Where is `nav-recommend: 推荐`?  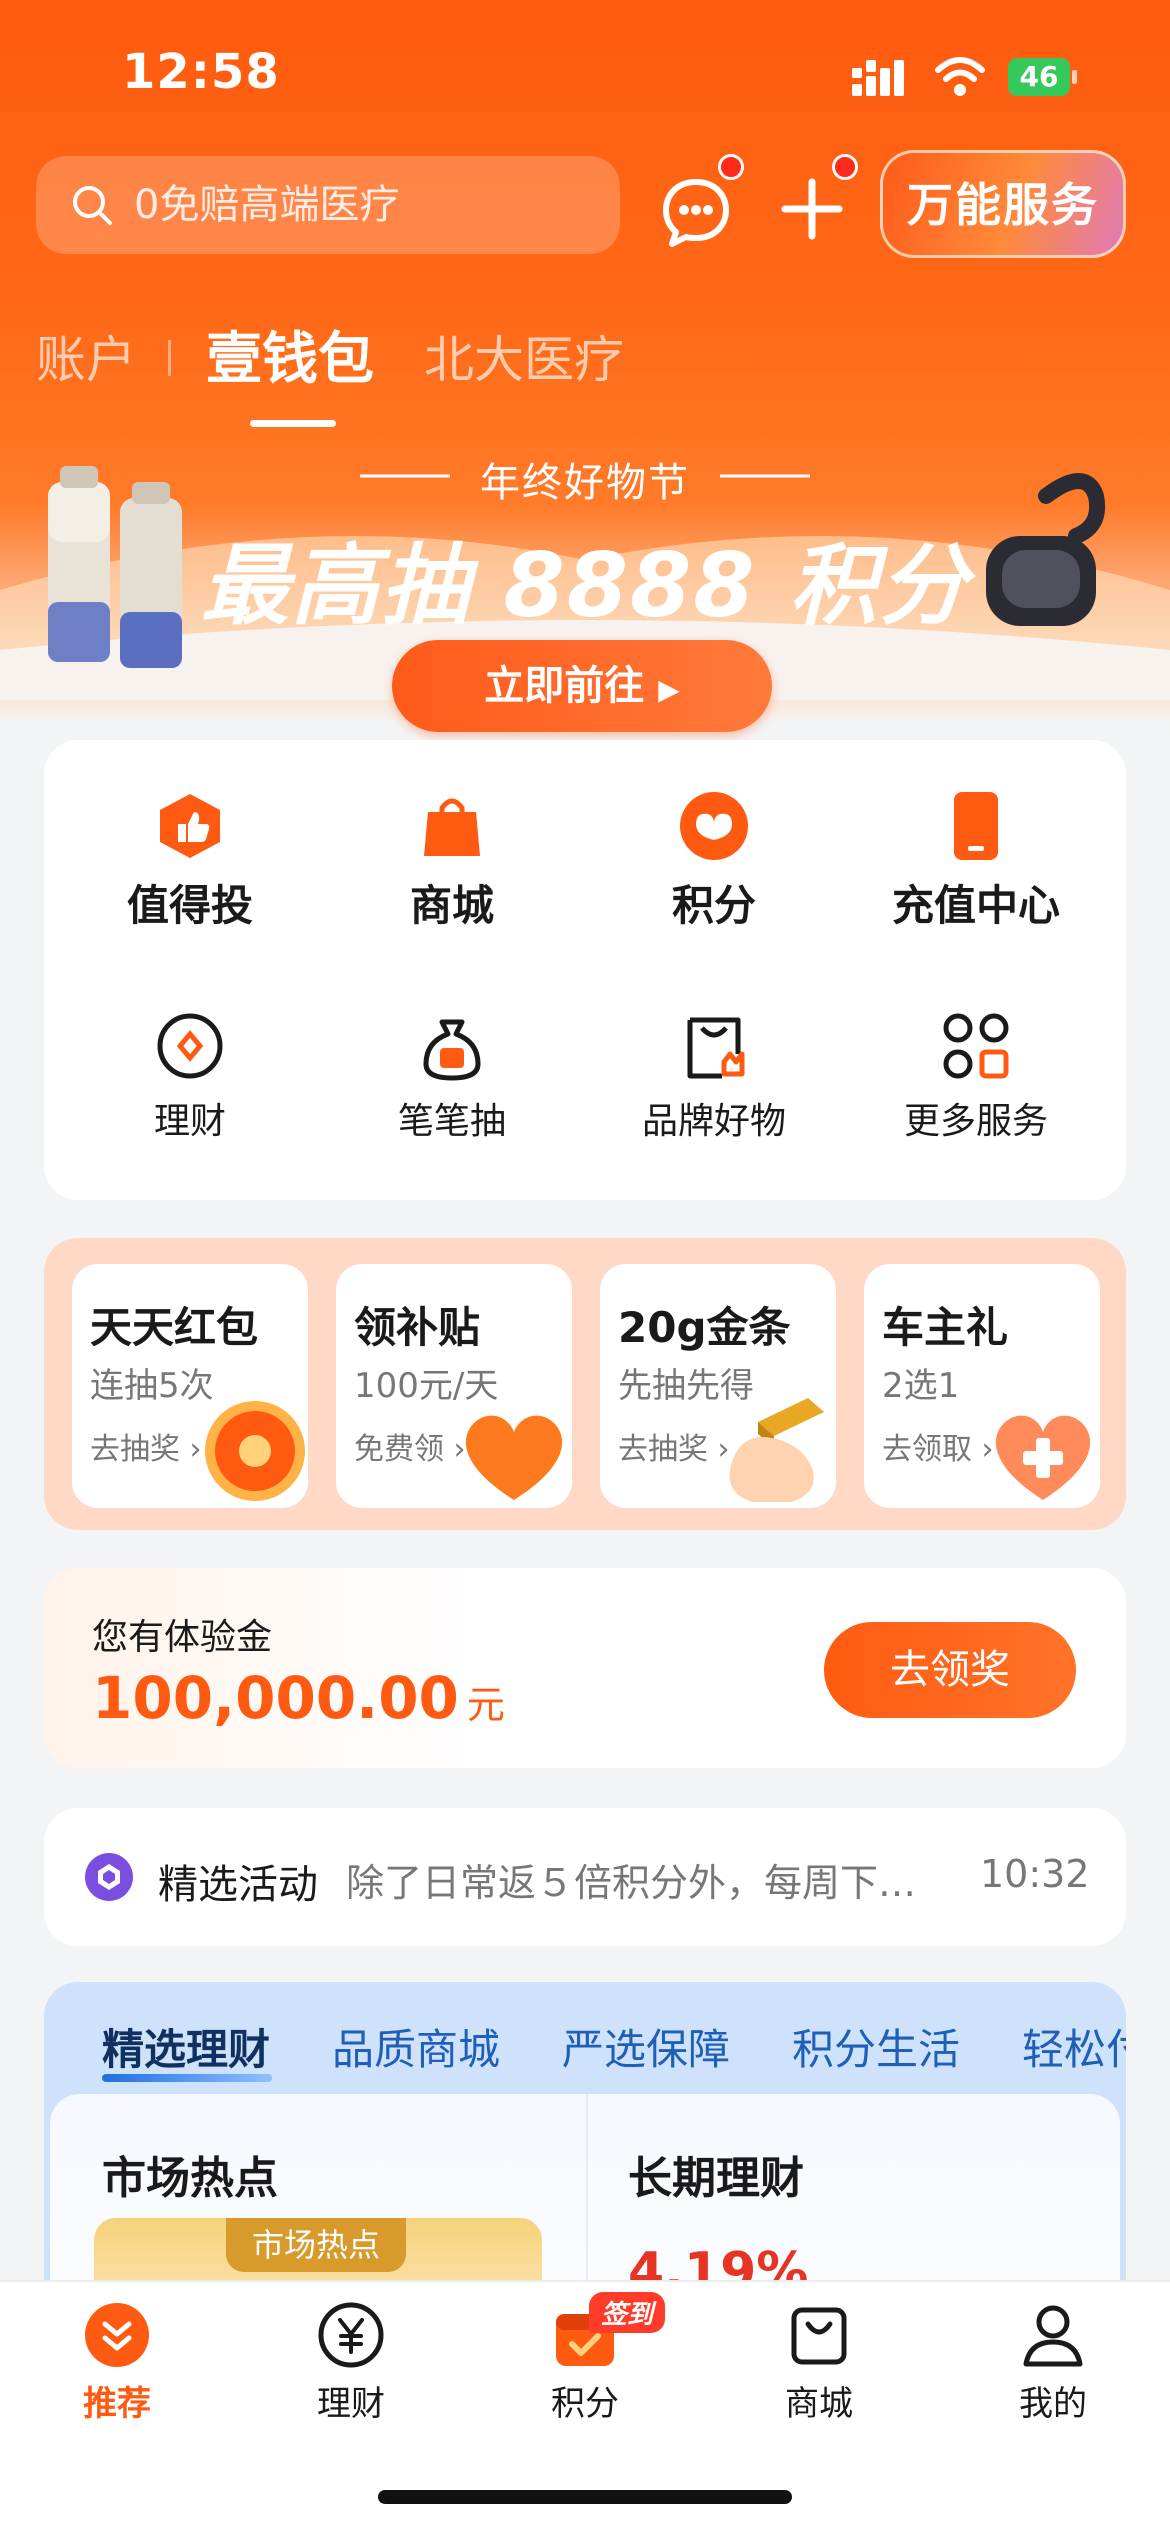 nav-recommend: 推荐 is located at coordinates (117, 2362).